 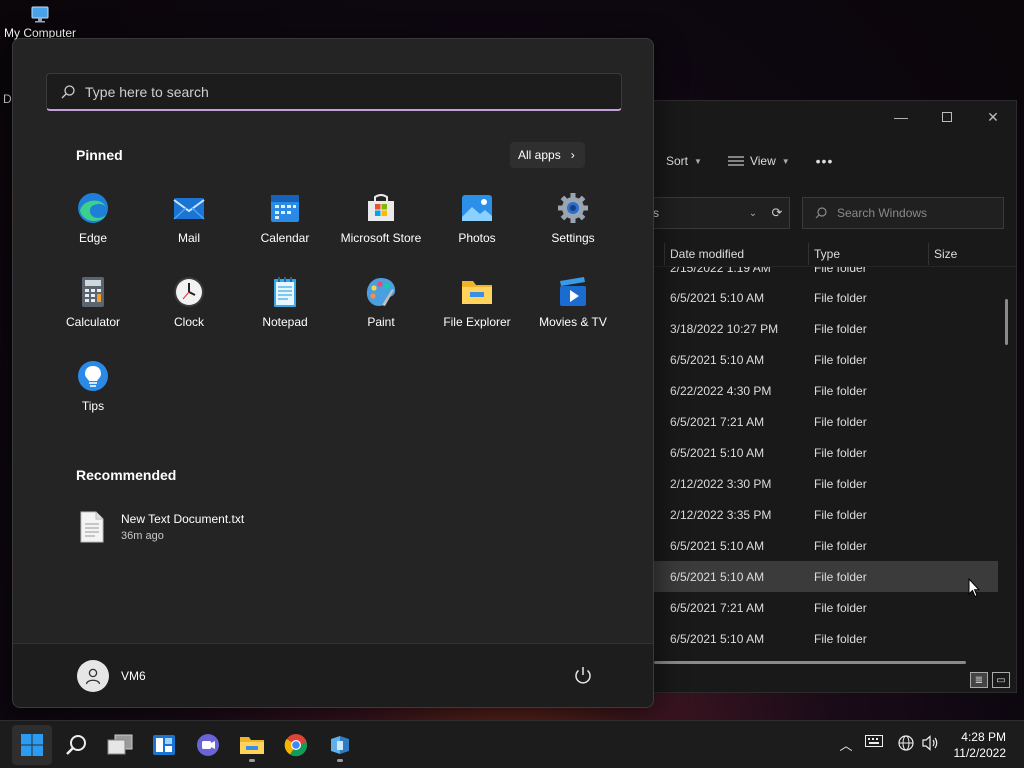 What do you see at coordinates (979, 680) in the screenshot?
I see `details-view-button: ≣` at bounding box center [979, 680].